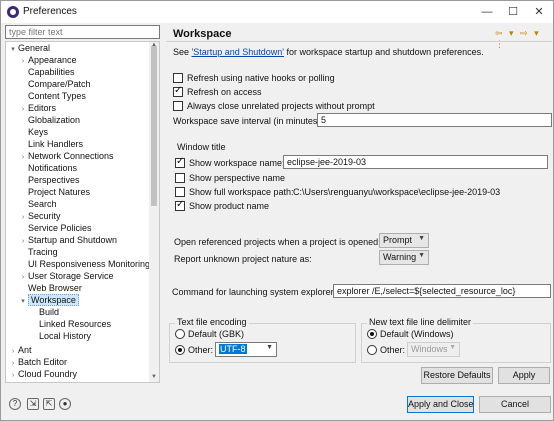  Describe the element at coordinates (66, 156) in the screenshot. I see `tree-item-network-connections: › Network Connections` at that location.